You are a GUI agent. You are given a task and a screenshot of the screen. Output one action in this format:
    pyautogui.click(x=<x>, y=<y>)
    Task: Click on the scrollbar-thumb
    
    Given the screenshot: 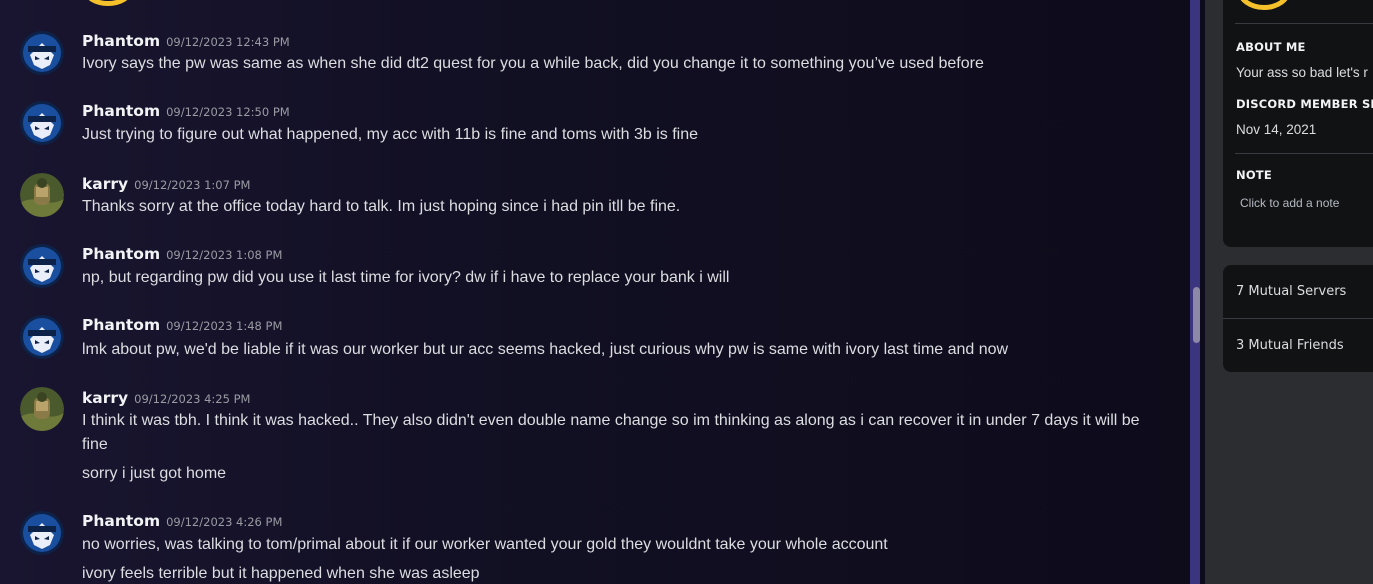 What is the action you would take?
    pyautogui.click(x=1196, y=315)
    